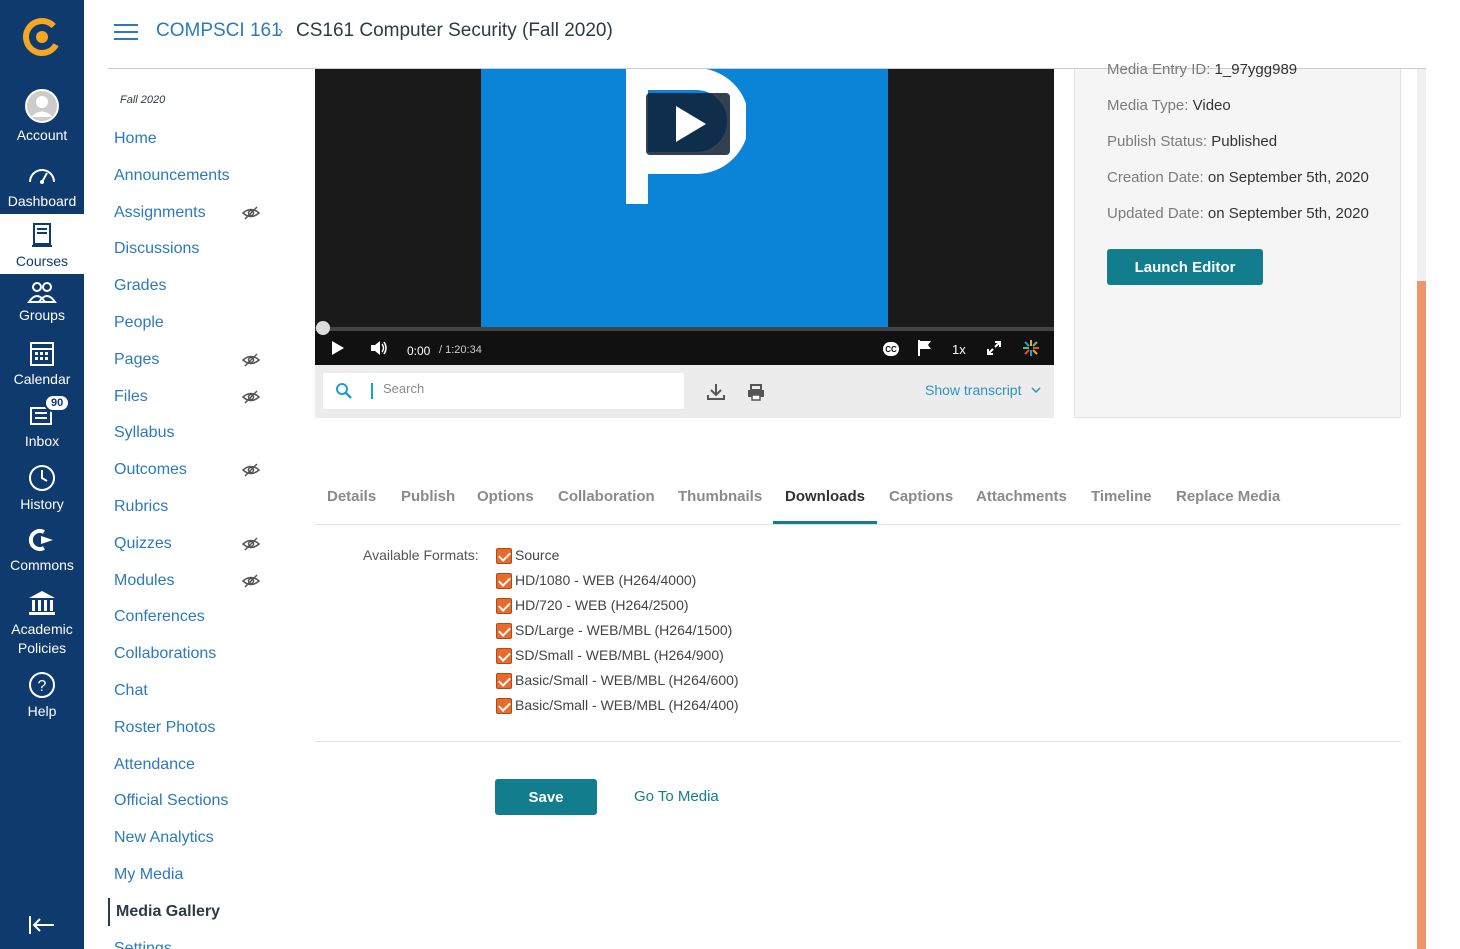  Describe the element at coordinates (627, 680) in the screenshot. I see `format-label: Basic/Small - WEB/MBL (H264/600)` at that location.